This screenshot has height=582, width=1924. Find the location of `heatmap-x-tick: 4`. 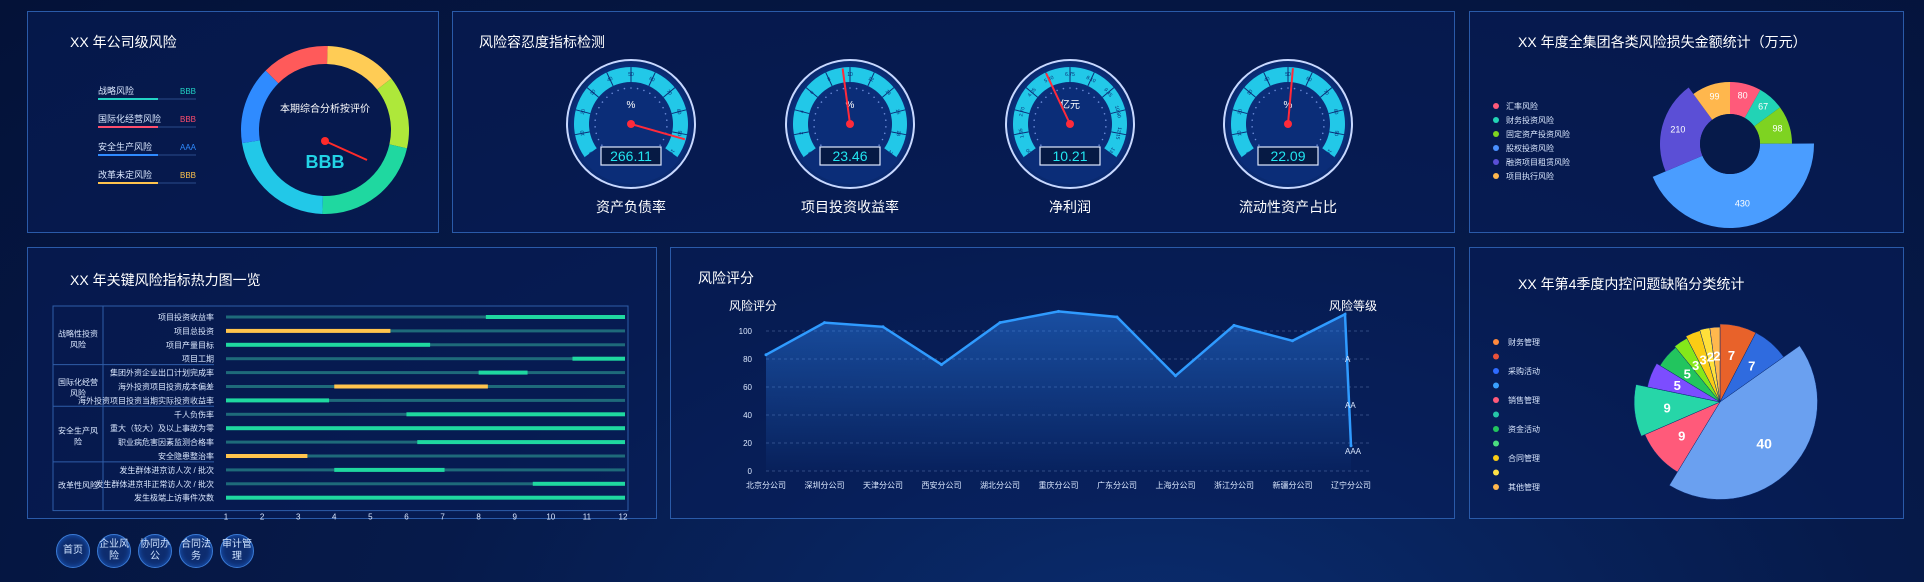

heatmap-x-tick: 4 is located at coordinates (334, 516).